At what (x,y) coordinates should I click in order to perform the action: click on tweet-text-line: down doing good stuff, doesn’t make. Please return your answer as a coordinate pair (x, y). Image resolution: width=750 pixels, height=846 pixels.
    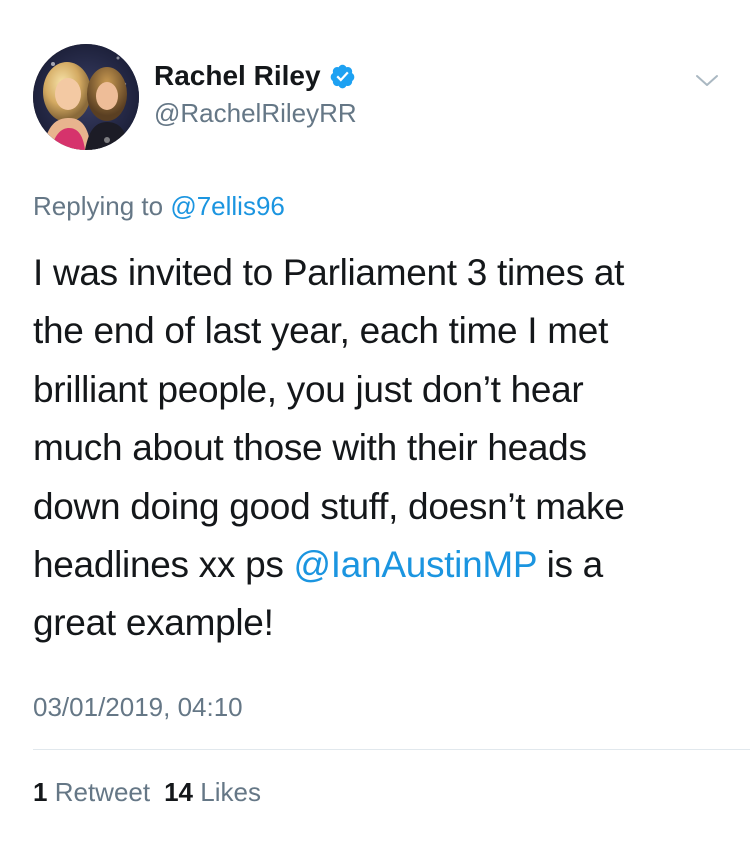
    Looking at the image, I should click on (329, 506).